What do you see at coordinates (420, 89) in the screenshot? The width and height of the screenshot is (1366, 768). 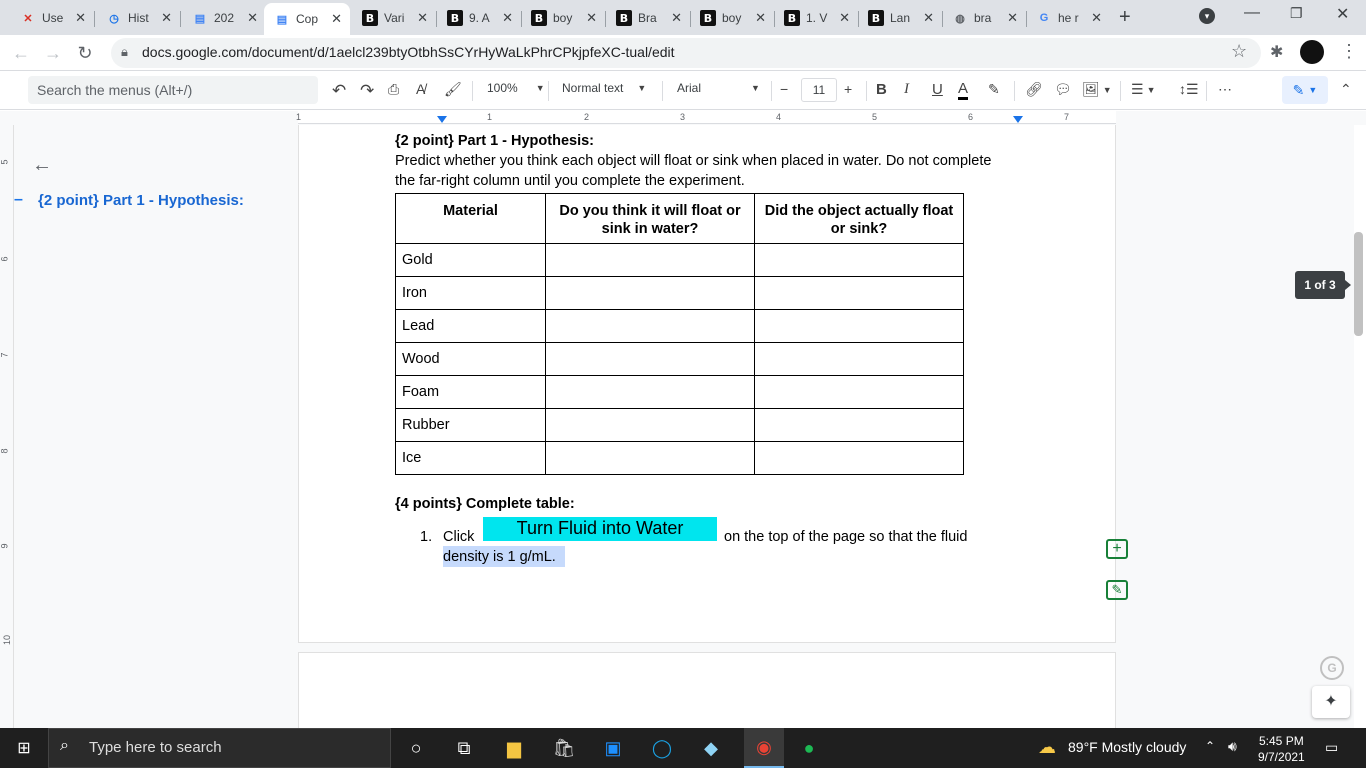 I see `spellcheck-icon: A̸` at bounding box center [420, 89].